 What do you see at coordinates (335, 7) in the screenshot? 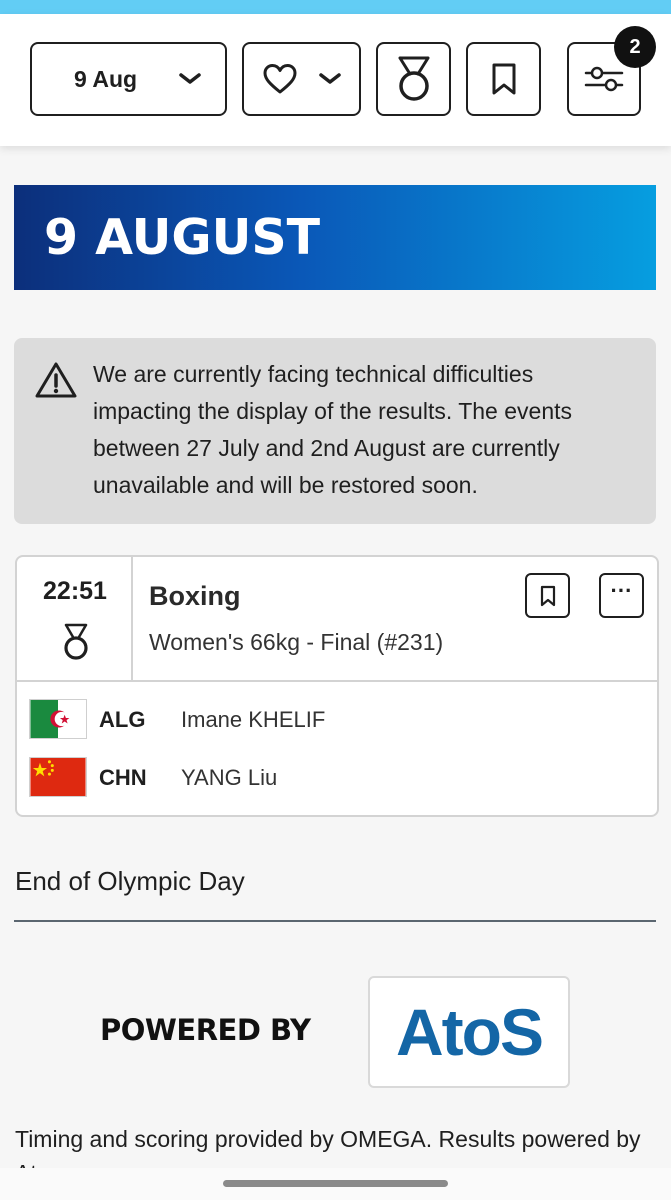
I see `top-accent-bar` at bounding box center [335, 7].